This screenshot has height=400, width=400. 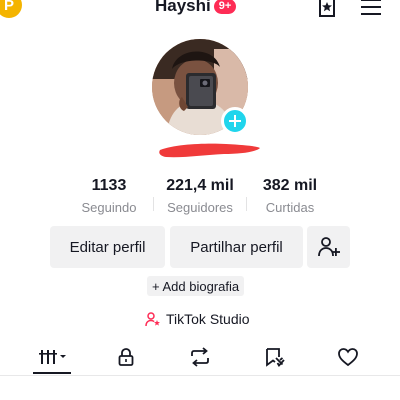 I want to click on username-header: Hayshi 9+, so click(x=196, y=8).